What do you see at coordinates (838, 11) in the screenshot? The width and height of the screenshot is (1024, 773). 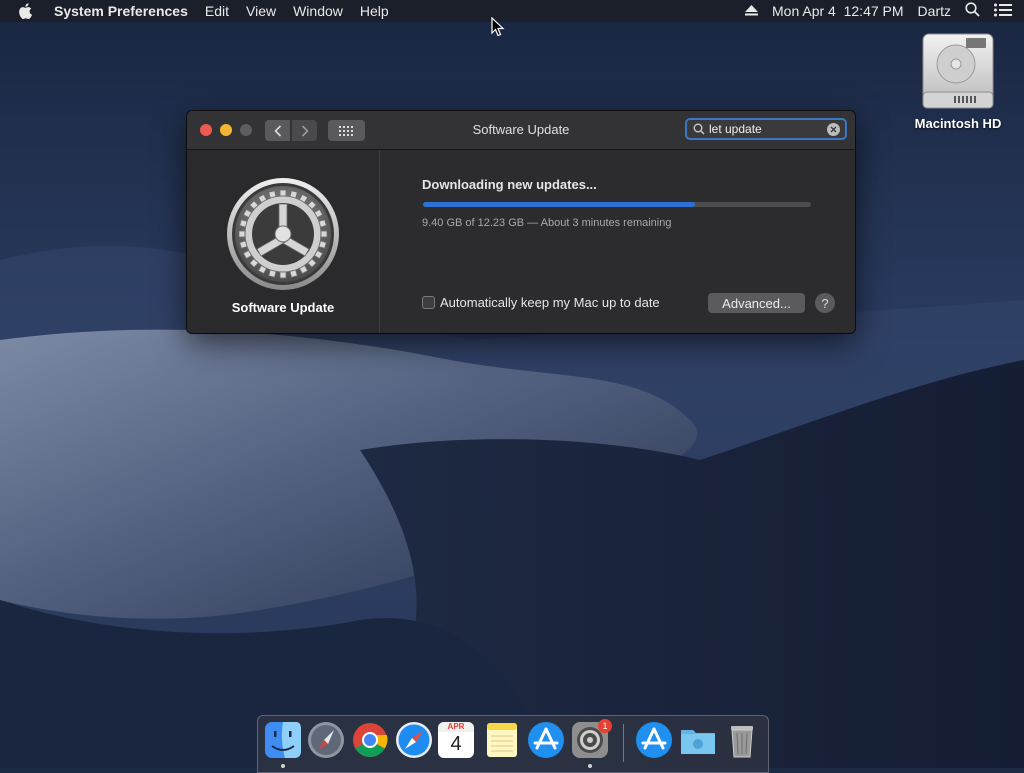 I see `menu-clock: Mon Apr 4 12:47 PM` at bounding box center [838, 11].